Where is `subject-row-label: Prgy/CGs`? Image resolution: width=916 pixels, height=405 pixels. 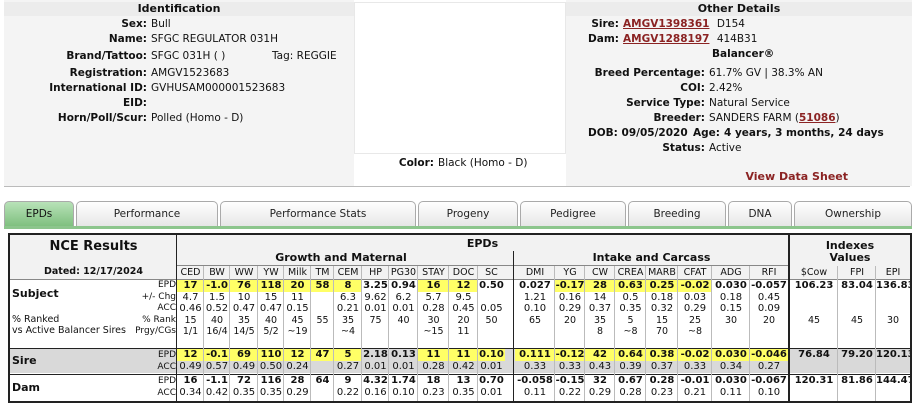
subject-row-label: Prgy/CGs is located at coordinates (155, 331).